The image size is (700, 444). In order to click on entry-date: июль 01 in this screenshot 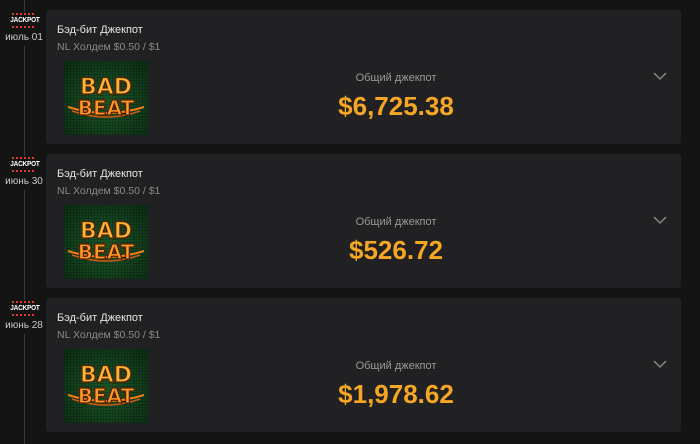, I will do `click(24, 37)`.